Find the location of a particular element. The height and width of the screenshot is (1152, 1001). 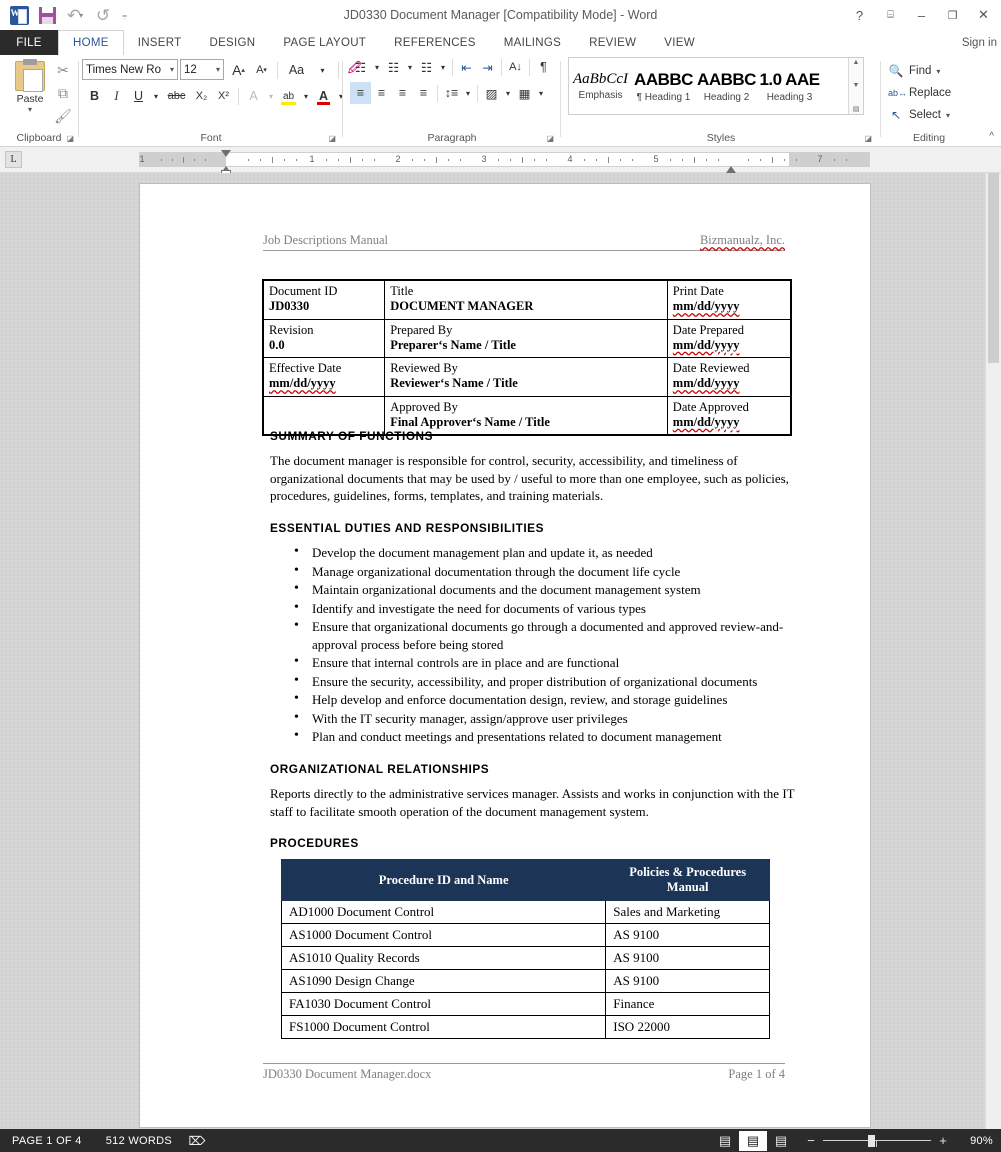

sort-icon: A↓ is located at coordinates (515, 67).